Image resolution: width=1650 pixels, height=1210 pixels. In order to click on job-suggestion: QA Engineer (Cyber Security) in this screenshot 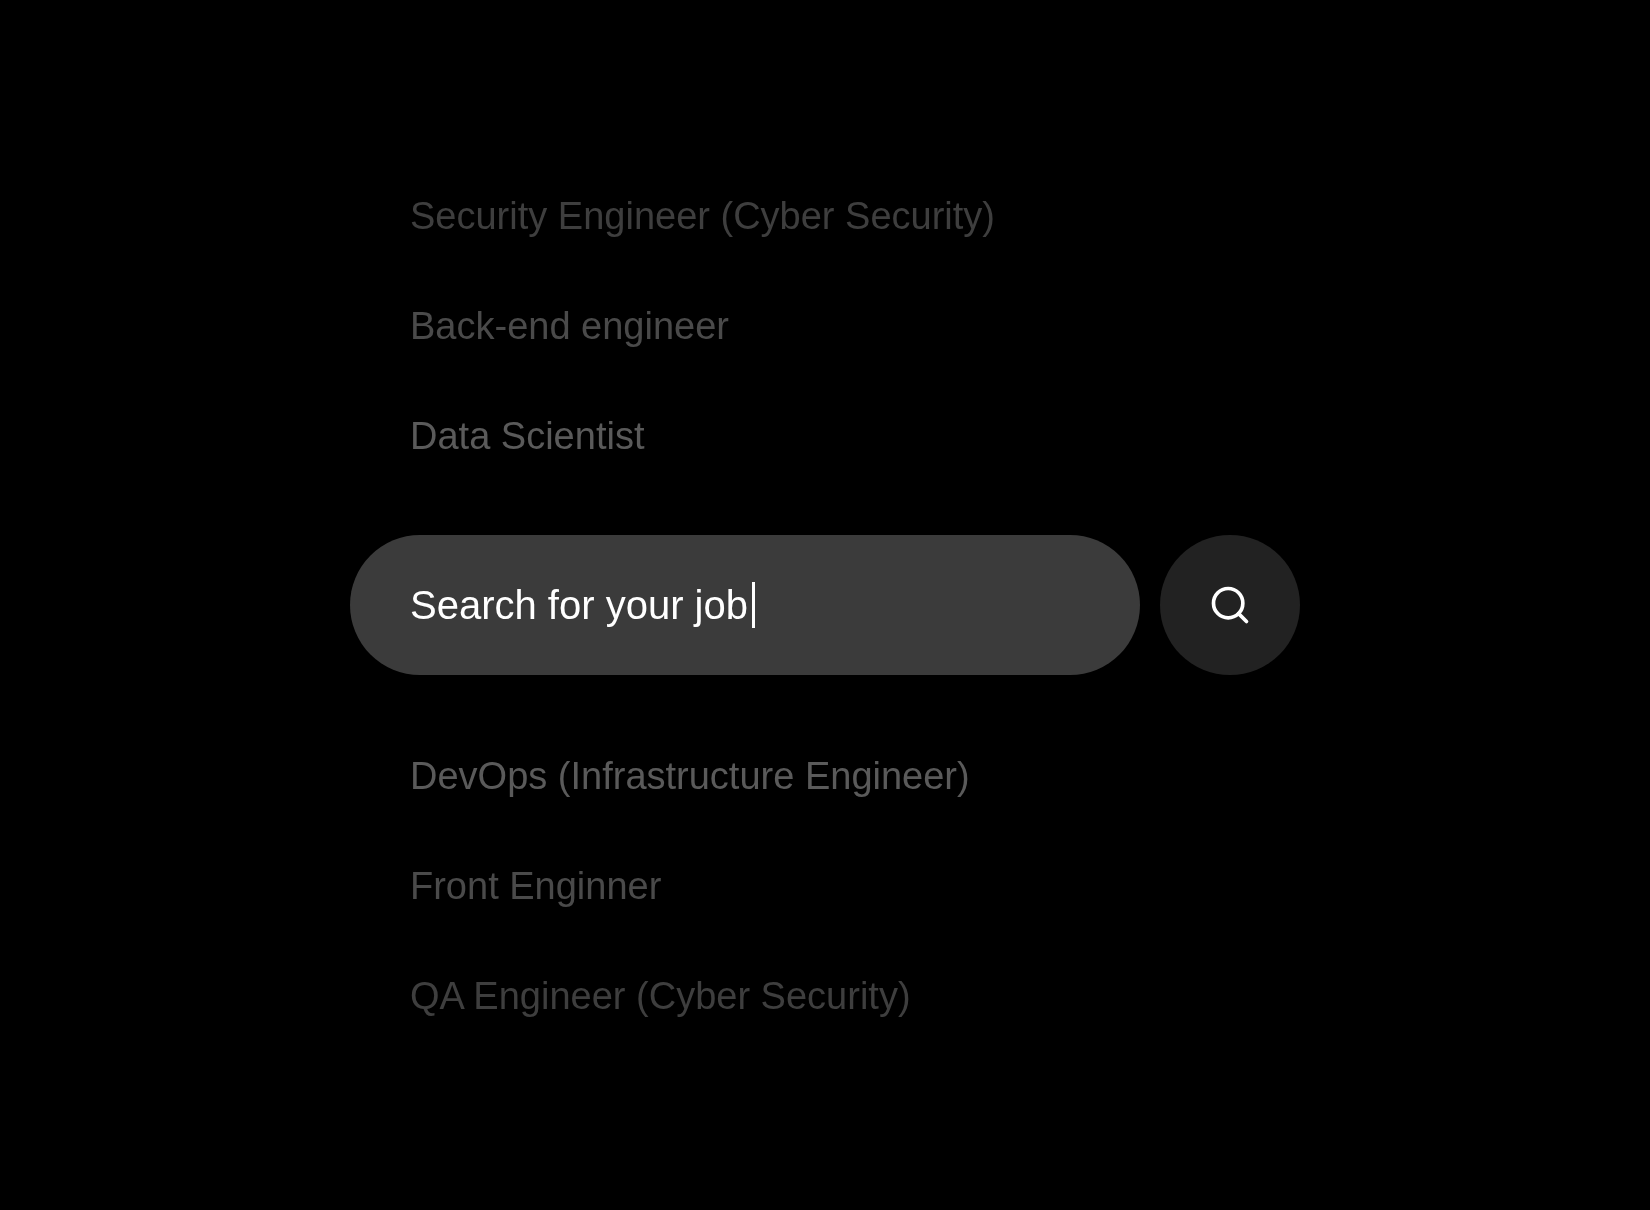, I will do `click(660, 996)`.